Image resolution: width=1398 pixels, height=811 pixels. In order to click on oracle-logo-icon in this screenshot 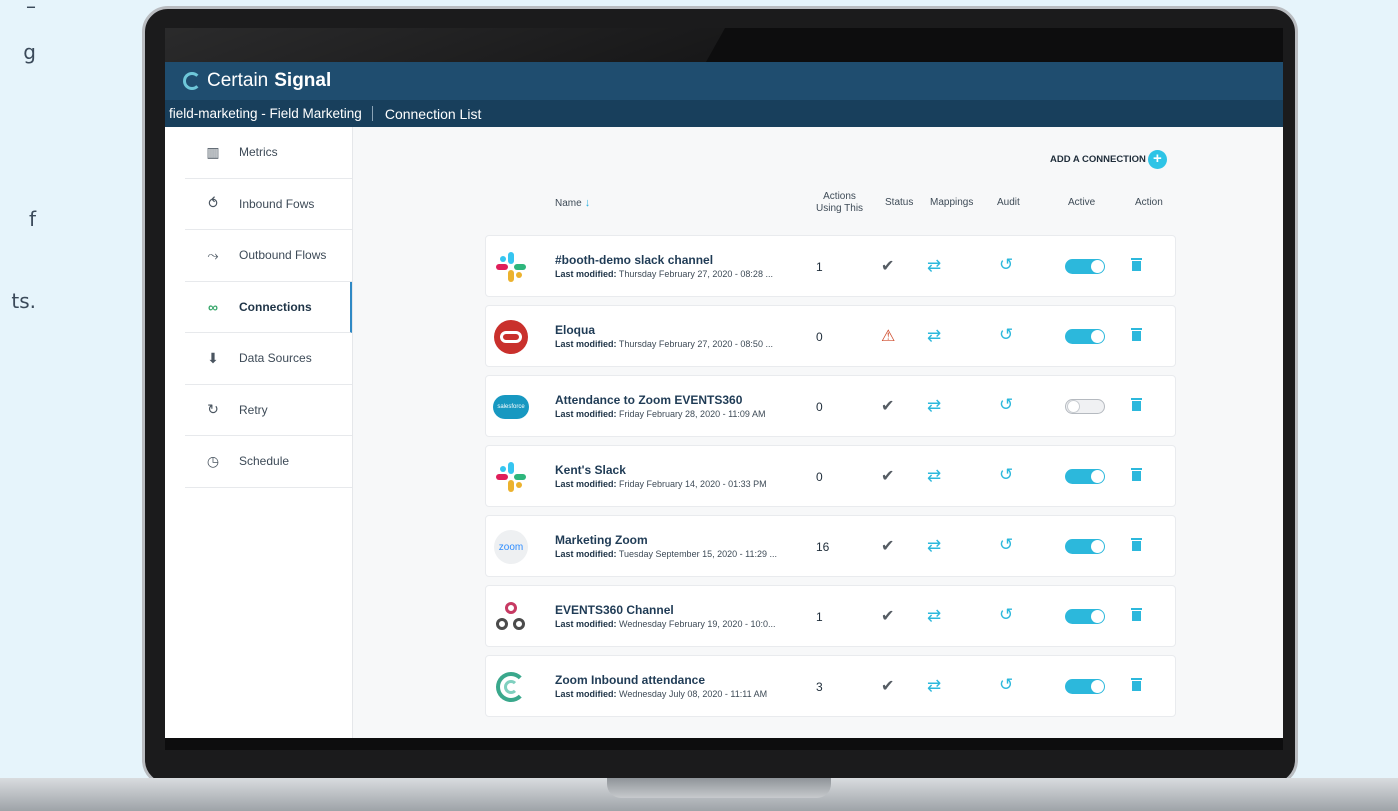, I will do `click(511, 337)`.